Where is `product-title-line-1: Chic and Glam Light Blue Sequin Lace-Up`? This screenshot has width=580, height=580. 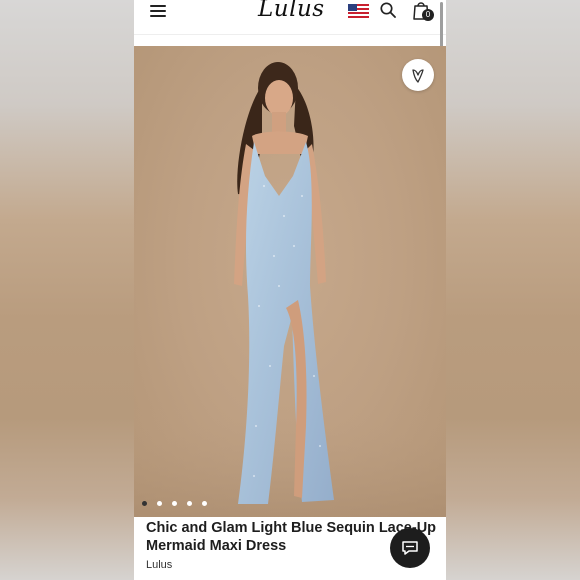 product-title-line-1: Chic and Glam Light Blue Sequin Lace-Up is located at coordinates (291, 528).